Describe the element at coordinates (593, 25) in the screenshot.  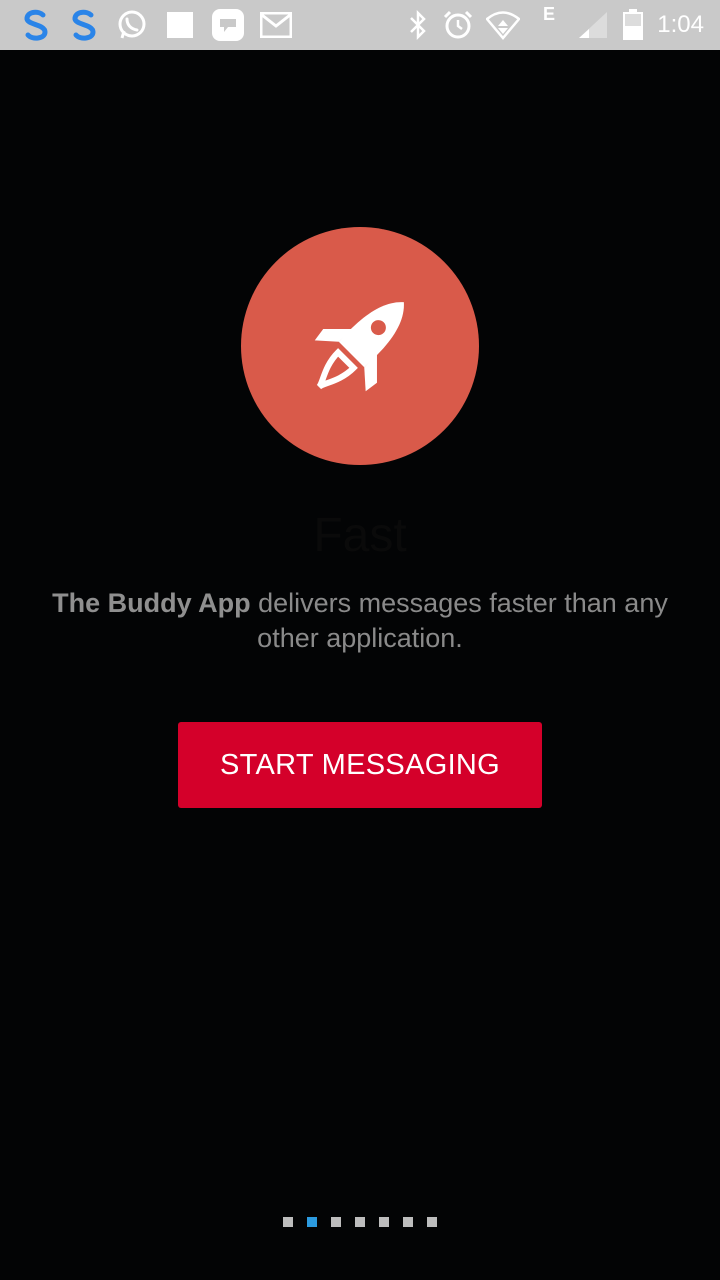
I see `signal-icon` at that location.